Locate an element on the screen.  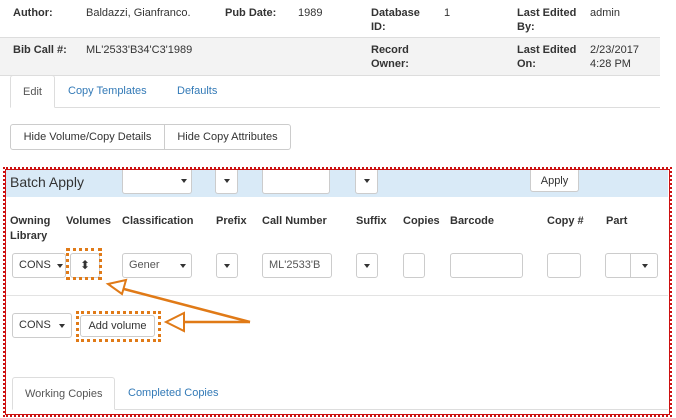
annotation-arrows is located at coordinates (178, 305).